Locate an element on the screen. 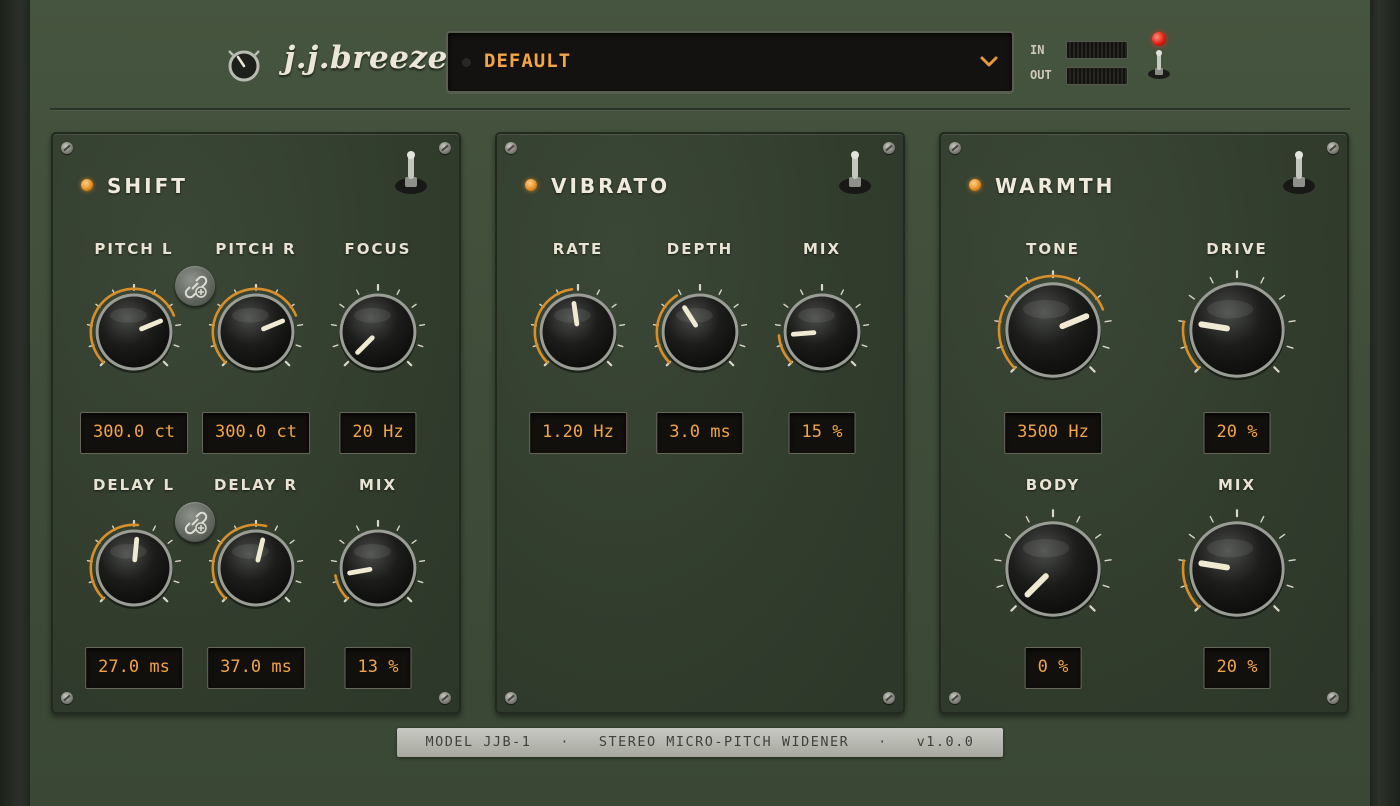 Image resolution: width=1400 pixels, height=806 pixels. vibrato-bypass-toggle is located at coordinates (855, 173).